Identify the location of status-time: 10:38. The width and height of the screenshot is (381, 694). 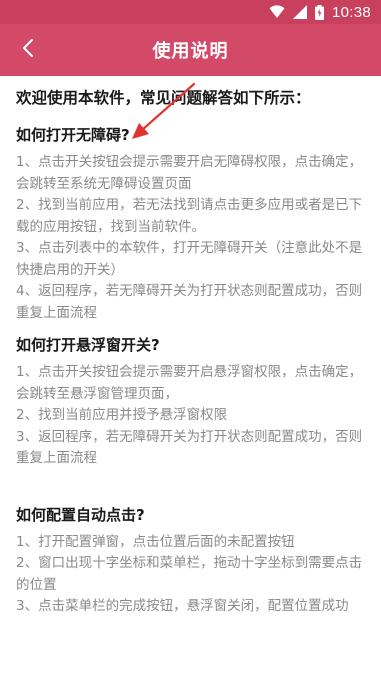
(351, 12).